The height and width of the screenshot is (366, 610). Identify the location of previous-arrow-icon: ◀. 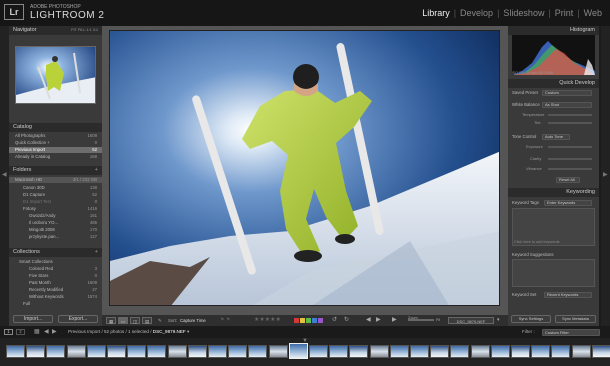
(368, 320).